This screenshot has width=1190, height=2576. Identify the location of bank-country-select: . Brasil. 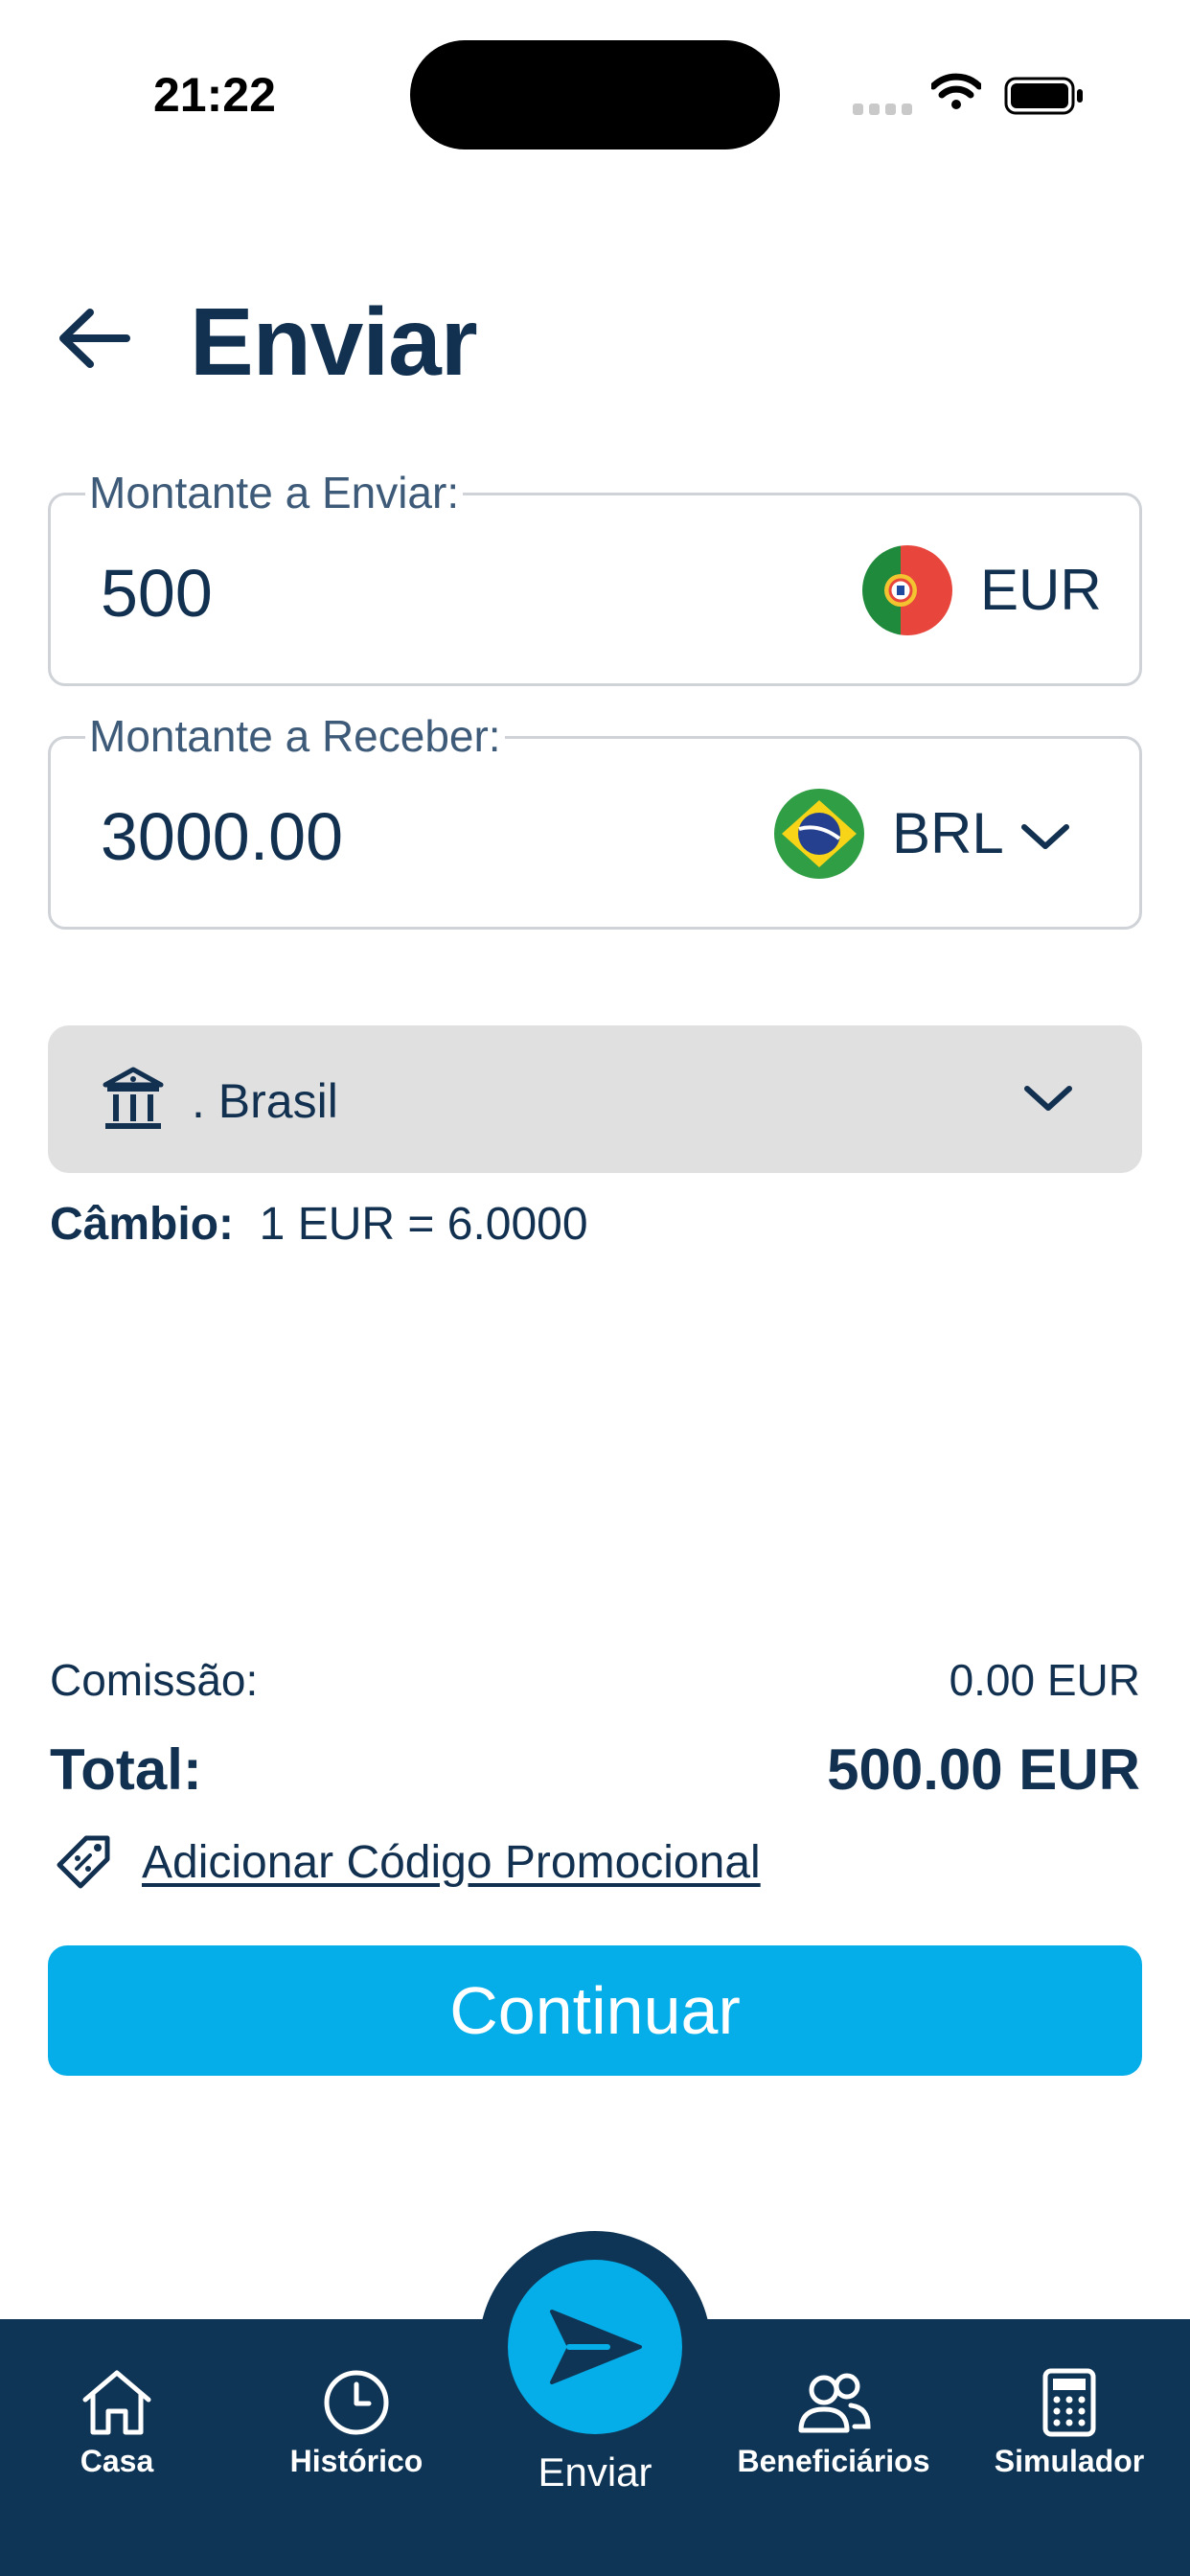
(595, 1099).